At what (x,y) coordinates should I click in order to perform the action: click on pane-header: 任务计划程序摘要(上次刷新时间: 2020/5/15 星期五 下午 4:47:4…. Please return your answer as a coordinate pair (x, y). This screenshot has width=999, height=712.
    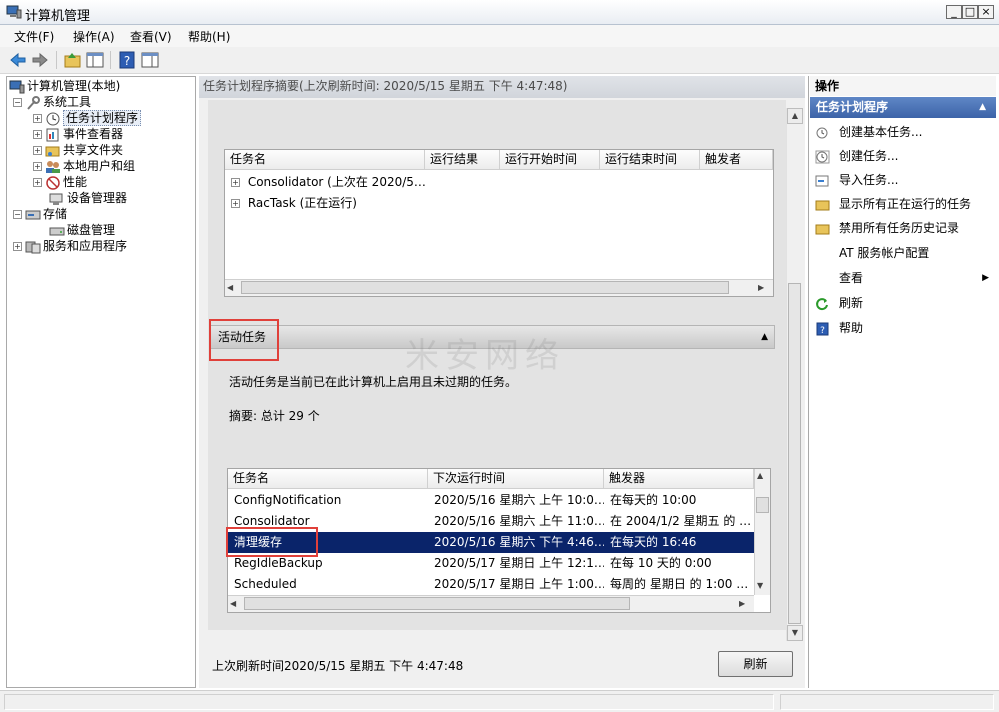
    Looking at the image, I should click on (502, 87).